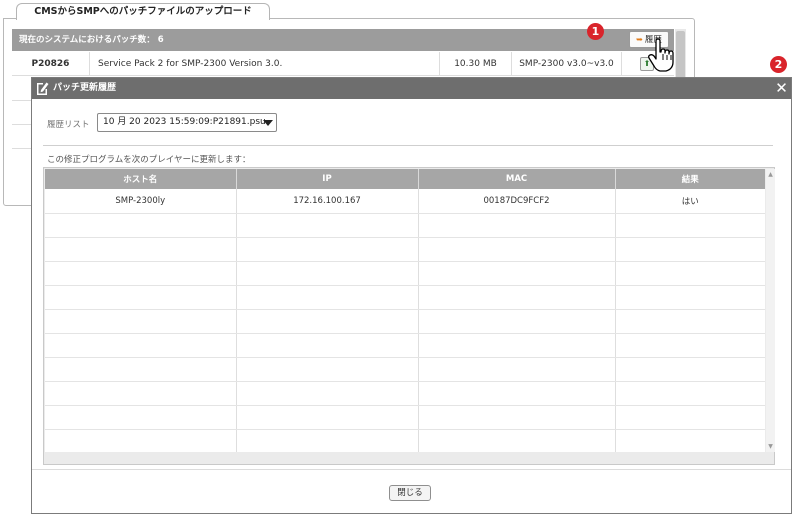 This screenshot has height=519, width=800. Describe the element at coordinates (408, 145) in the screenshot. I see `divider` at that location.